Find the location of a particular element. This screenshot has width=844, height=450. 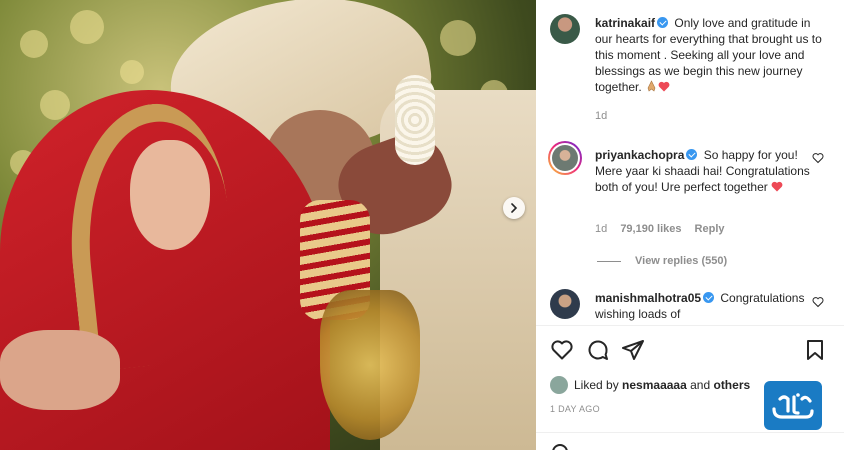

liked-by-connector: and is located at coordinates (700, 385).